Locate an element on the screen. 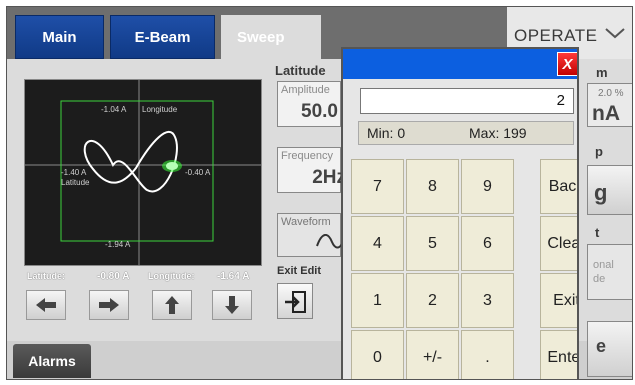  right-panel-button-1: g is located at coordinates (609, 190).